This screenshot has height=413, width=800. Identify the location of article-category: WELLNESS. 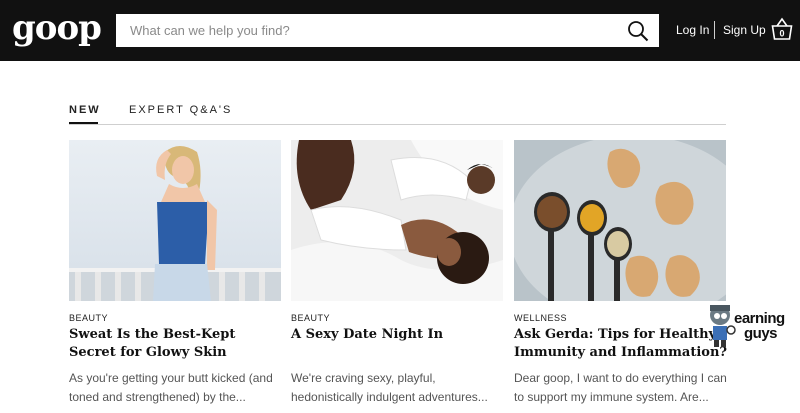
(541, 318).